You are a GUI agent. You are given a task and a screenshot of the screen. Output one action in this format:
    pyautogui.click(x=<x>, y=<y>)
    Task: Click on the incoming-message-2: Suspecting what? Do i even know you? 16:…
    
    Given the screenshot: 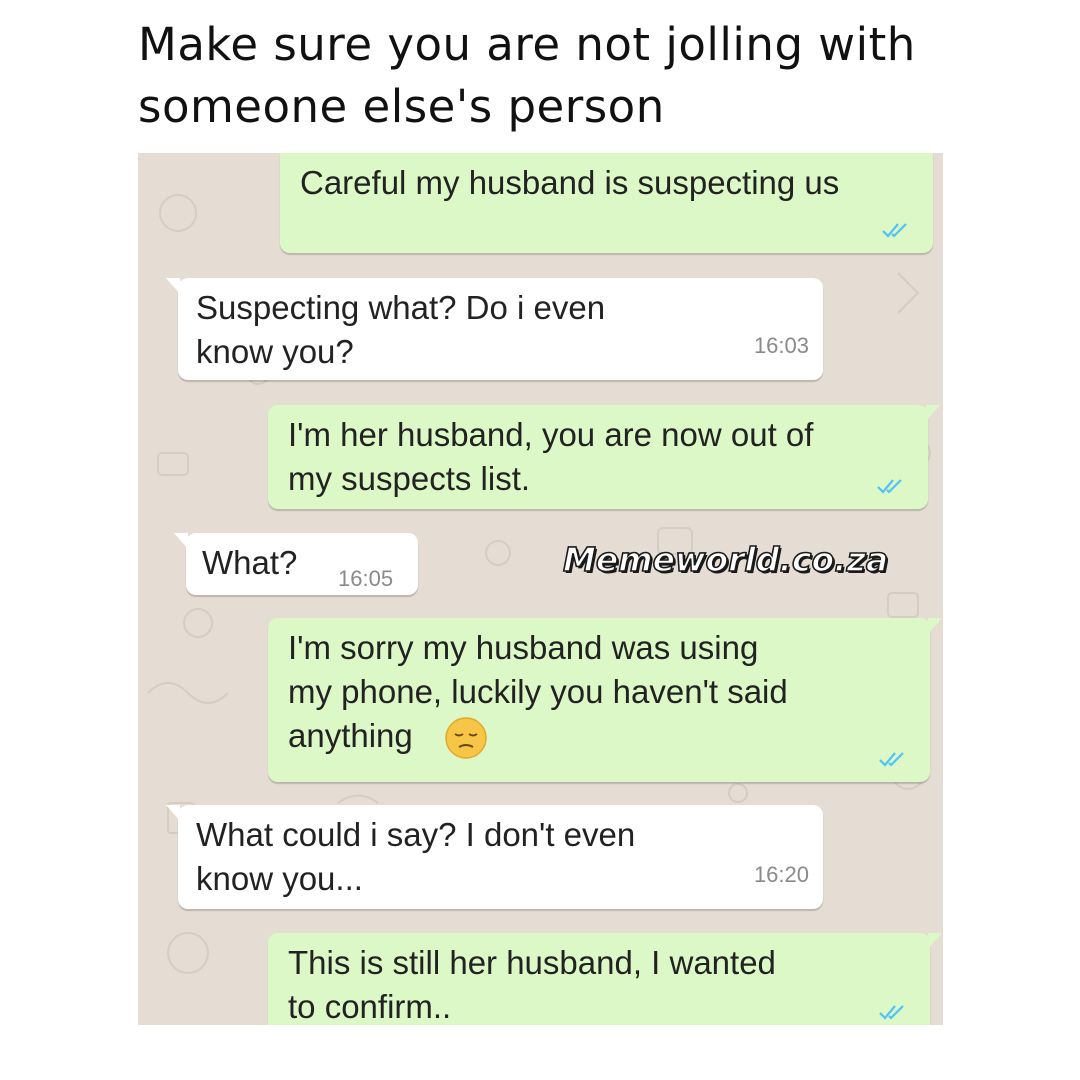 What is the action you would take?
    pyautogui.click(x=494, y=329)
    